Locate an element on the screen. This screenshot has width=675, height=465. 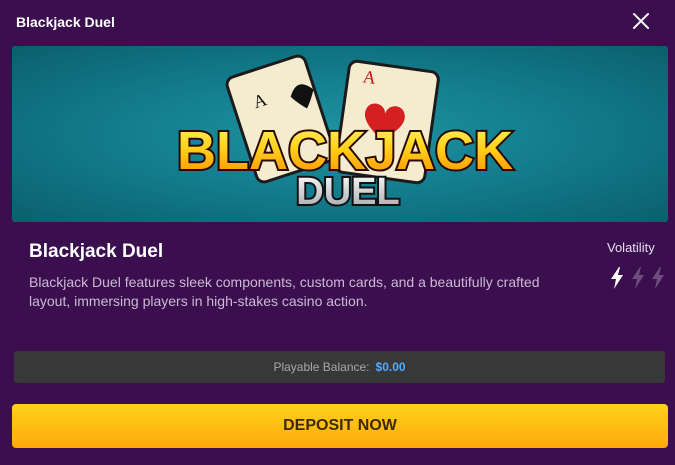
balance-value: $0.00 is located at coordinates (390, 367).